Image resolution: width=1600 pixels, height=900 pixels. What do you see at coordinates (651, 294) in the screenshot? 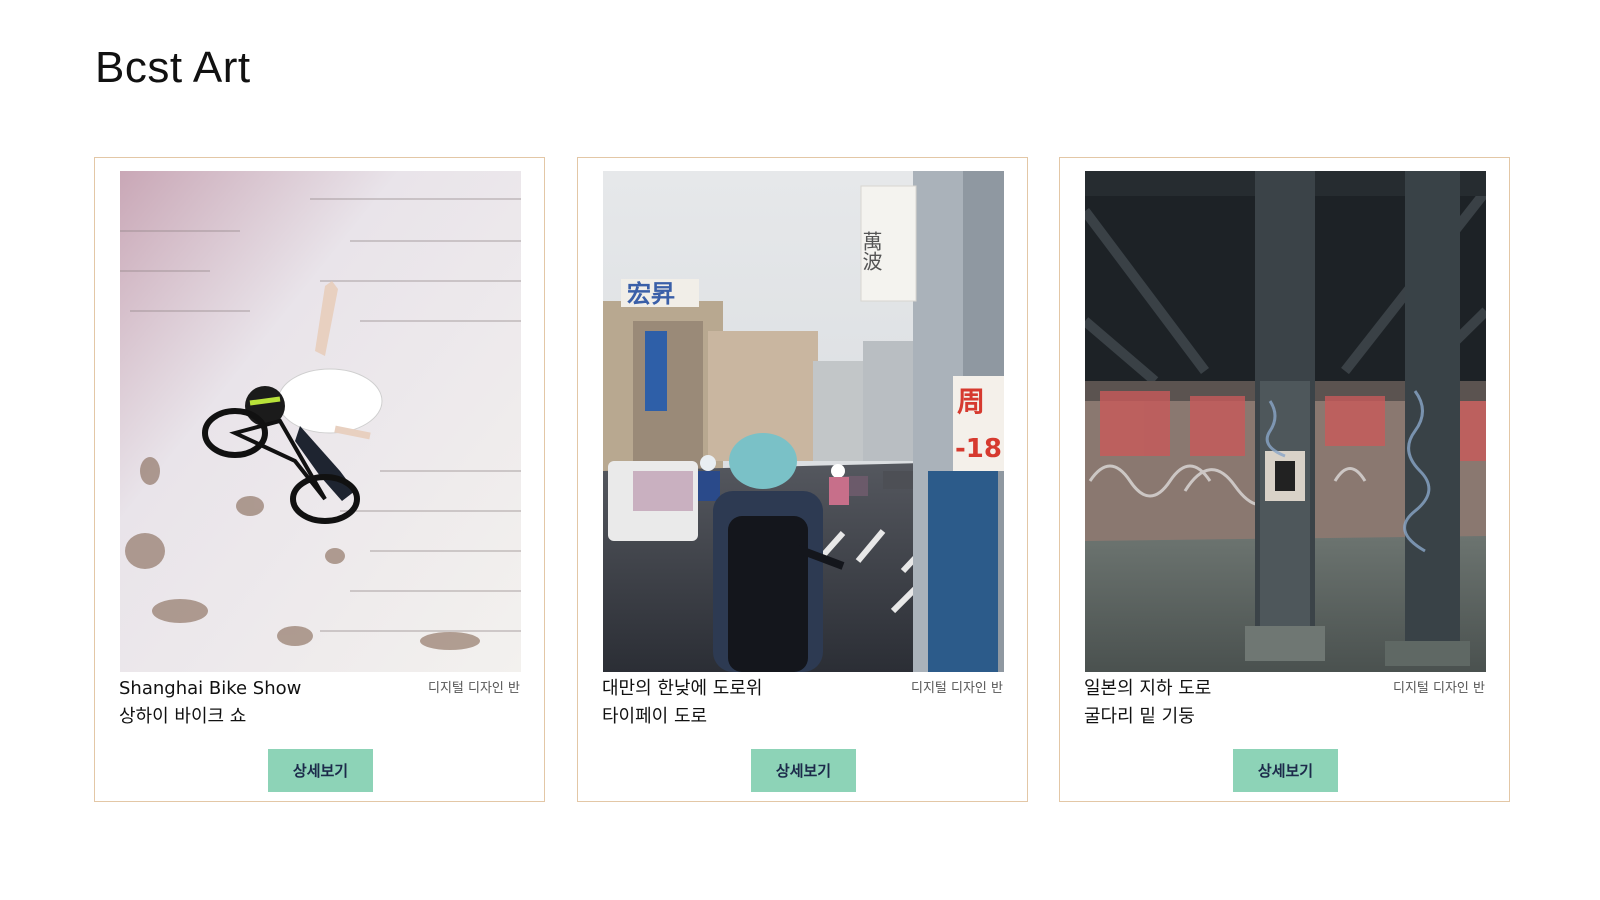
I see `sign-text-left: 宏昇` at bounding box center [651, 294].